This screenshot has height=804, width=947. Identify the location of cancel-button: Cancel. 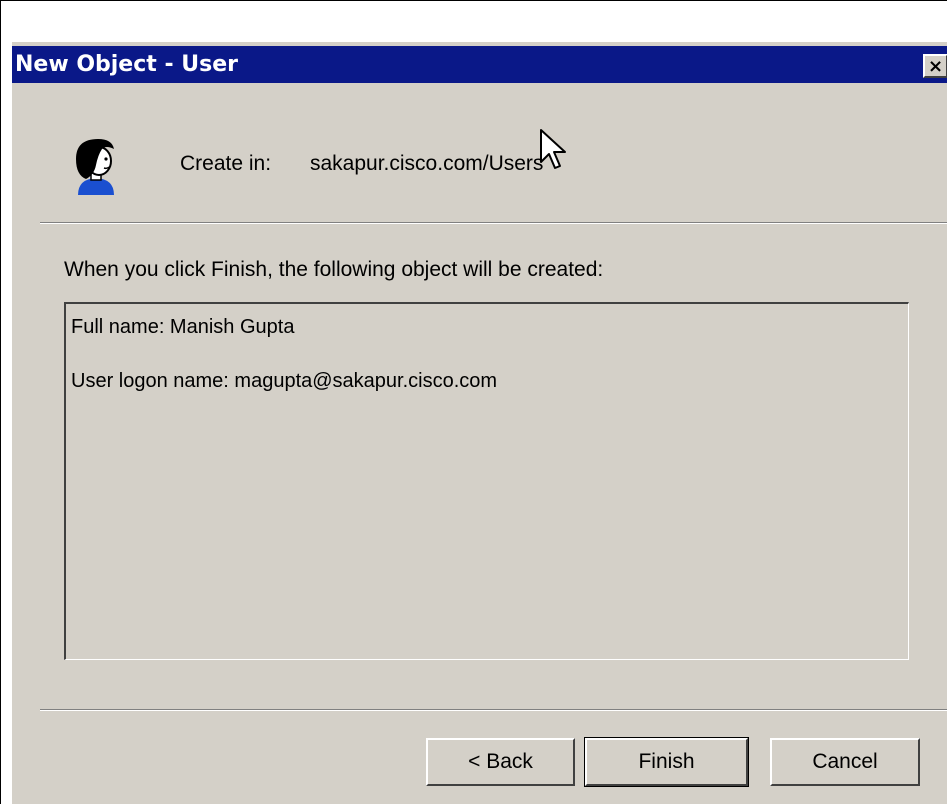
(845, 762).